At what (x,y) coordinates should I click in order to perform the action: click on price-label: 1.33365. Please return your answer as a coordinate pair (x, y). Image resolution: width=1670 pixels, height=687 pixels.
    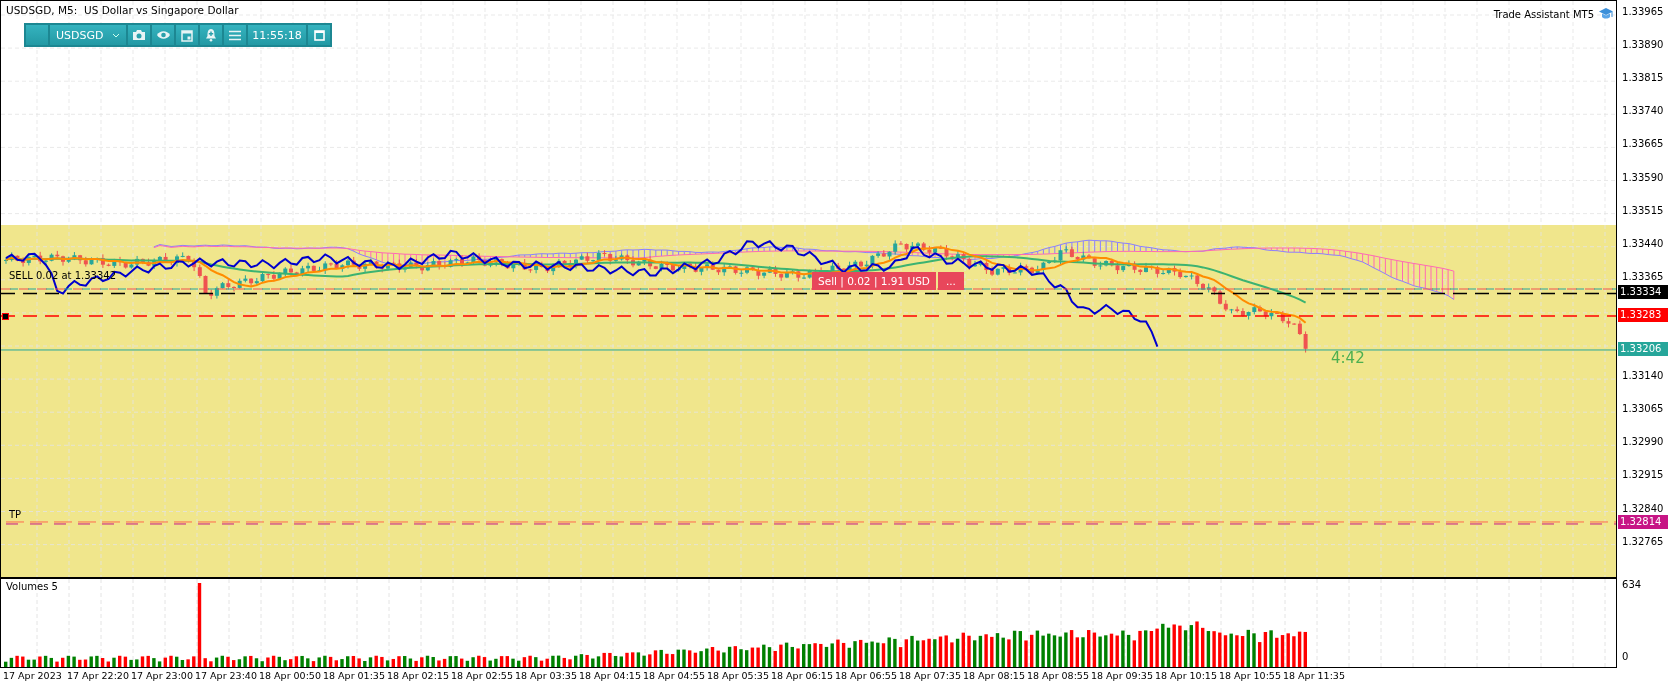
    Looking at the image, I should click on (1642, 276).